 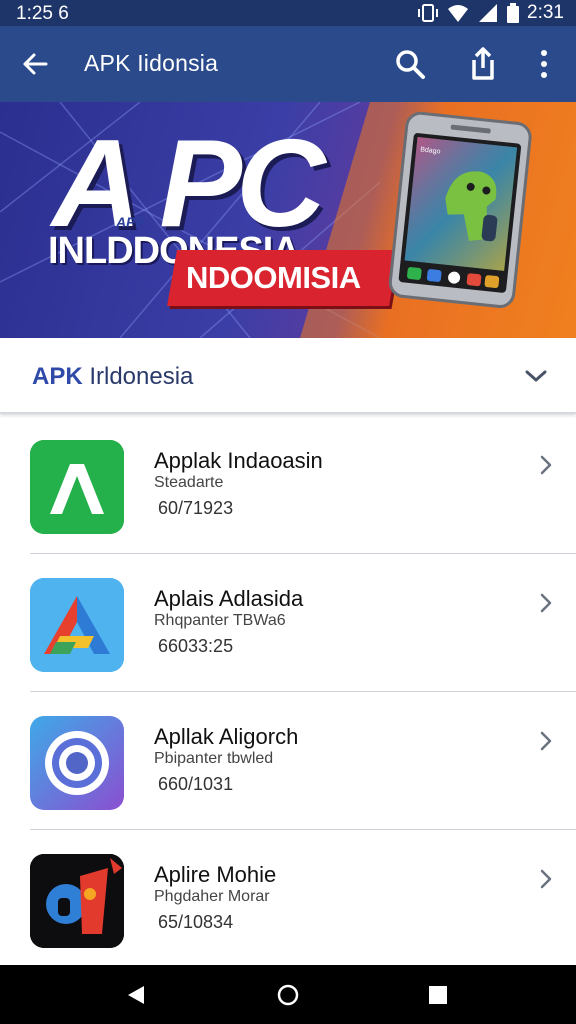 I want to click on signal-icon, so click(x=488, y=13).